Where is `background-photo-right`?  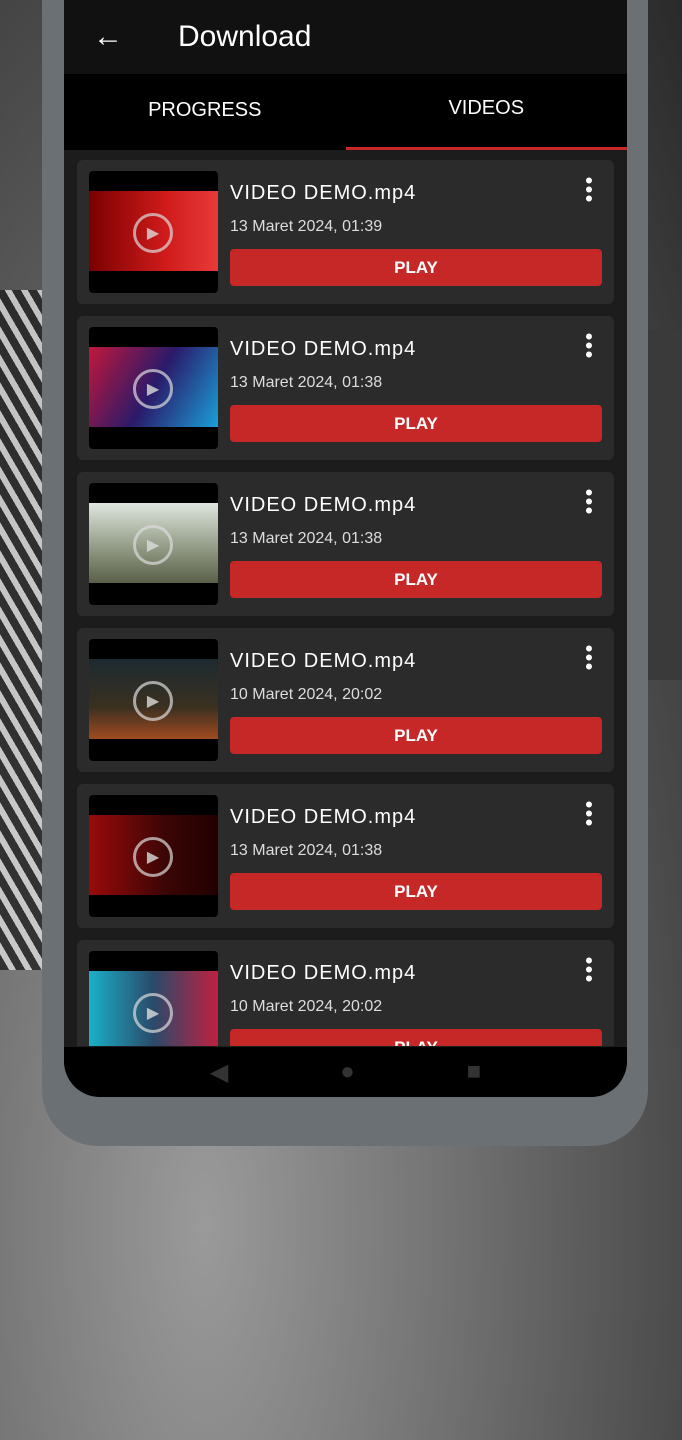 background-photo-right is located at coordinates (662, 505).